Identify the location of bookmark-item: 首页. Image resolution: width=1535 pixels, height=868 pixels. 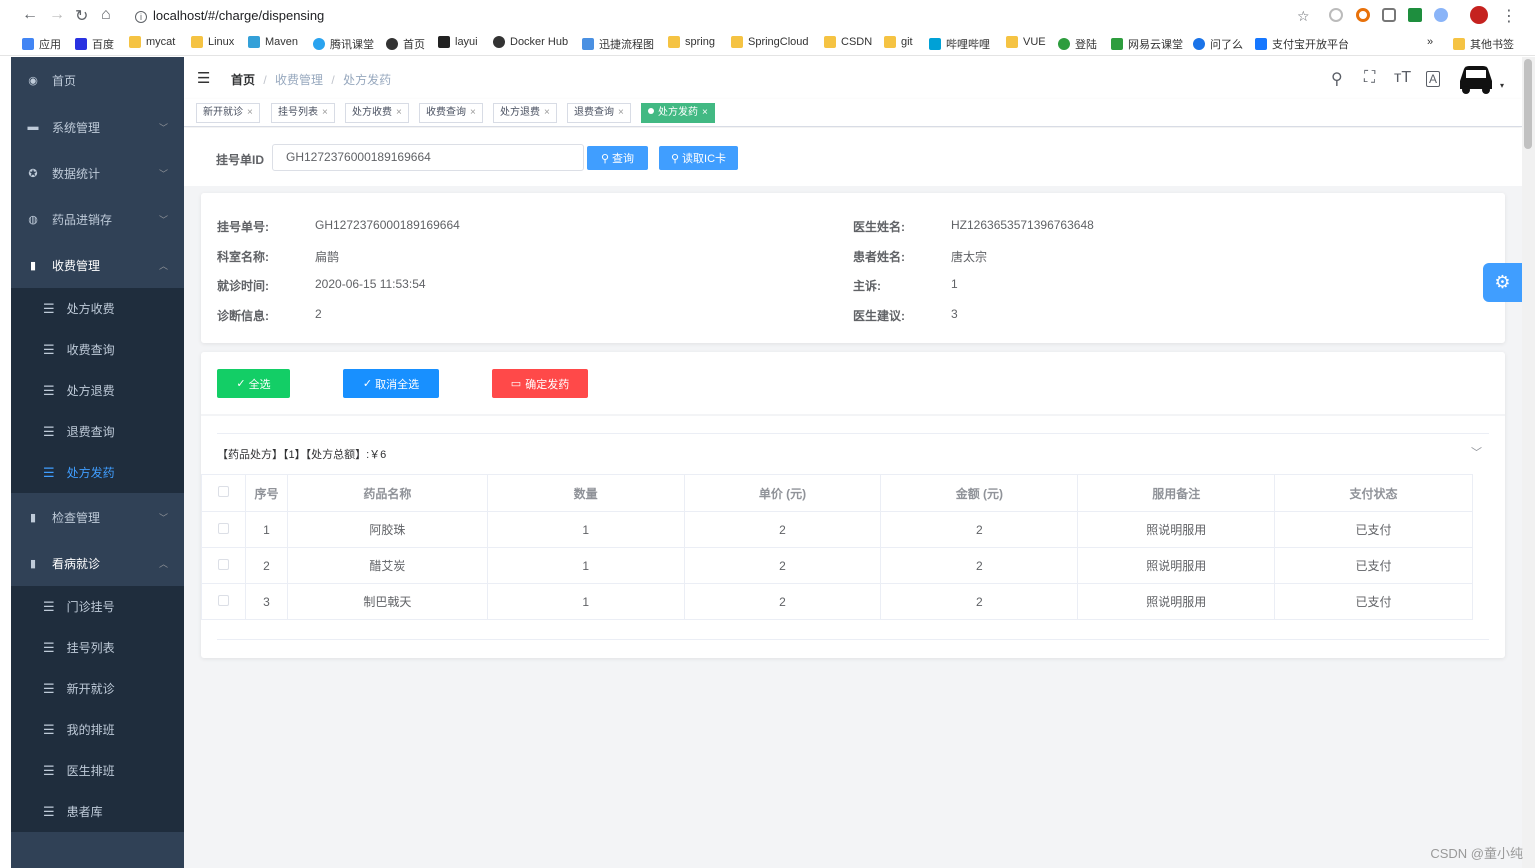
(405, 44).